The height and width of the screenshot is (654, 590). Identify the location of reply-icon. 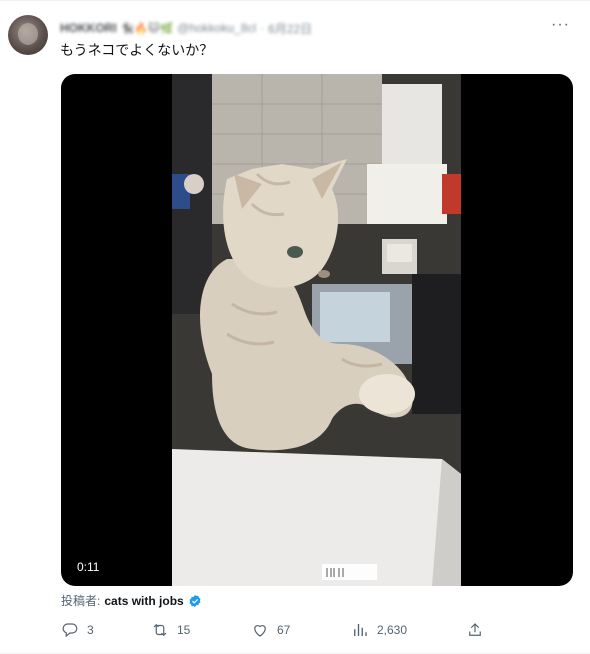
(70, 630).